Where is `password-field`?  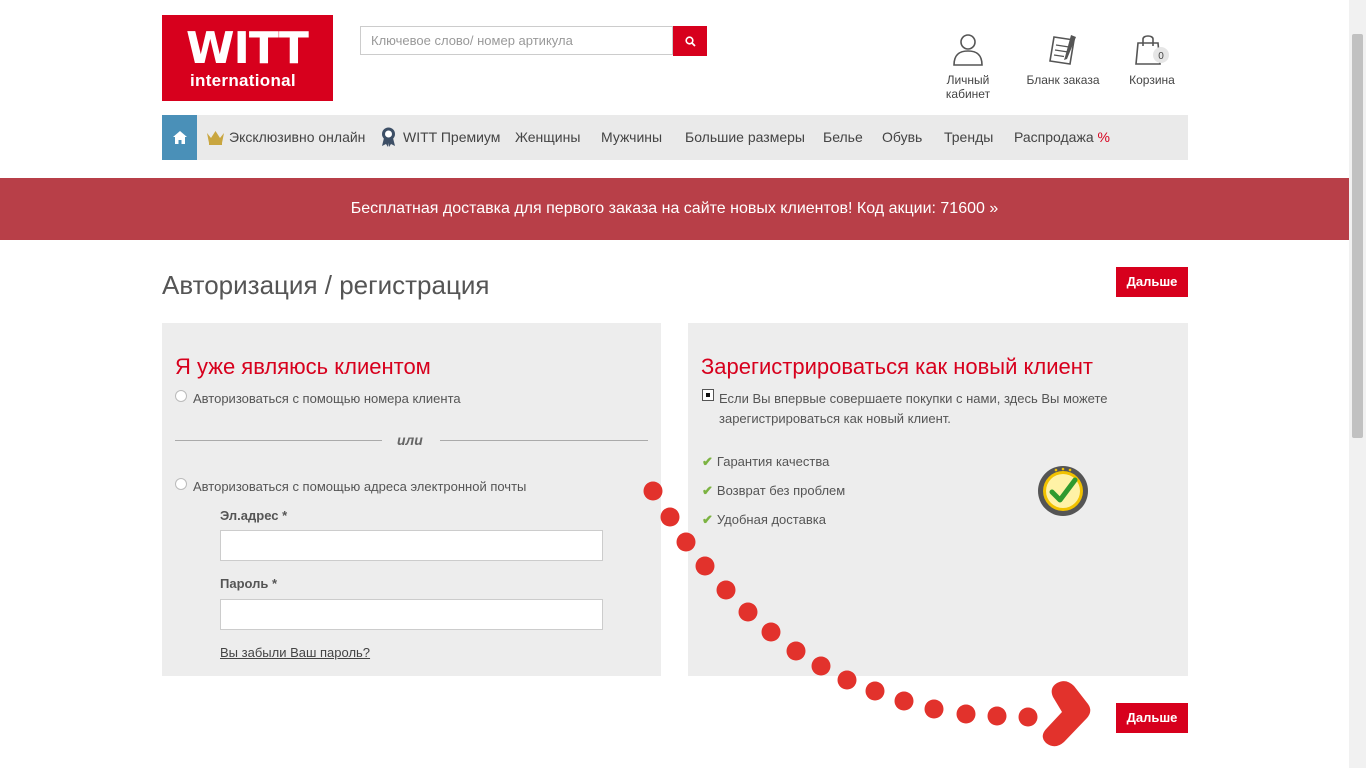 password-field is located at coordinates (411, 614).